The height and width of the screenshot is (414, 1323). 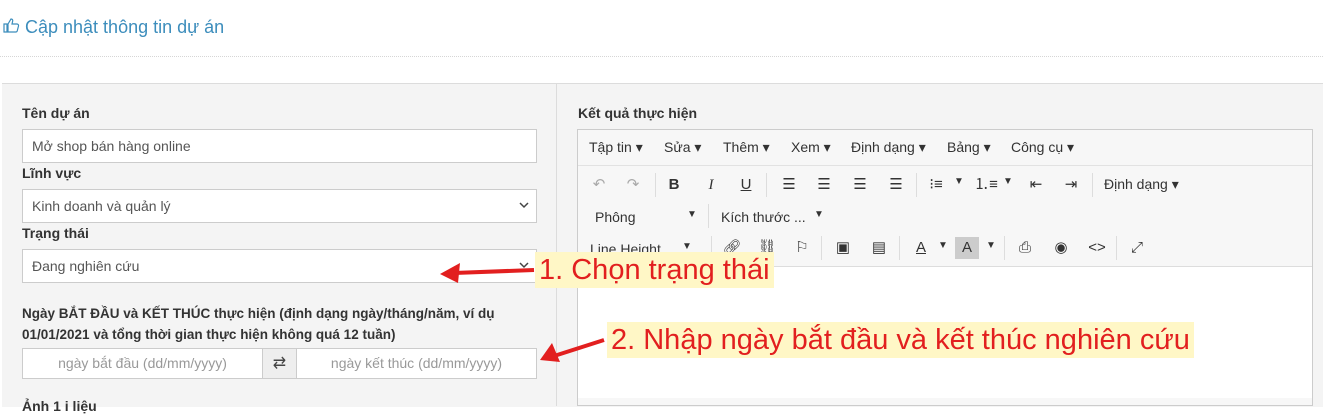 What do you see at coordinates (616, 147) in the screenshot?
I see `menu-file: Tập tin ▾` at bounding box center [616, 147].